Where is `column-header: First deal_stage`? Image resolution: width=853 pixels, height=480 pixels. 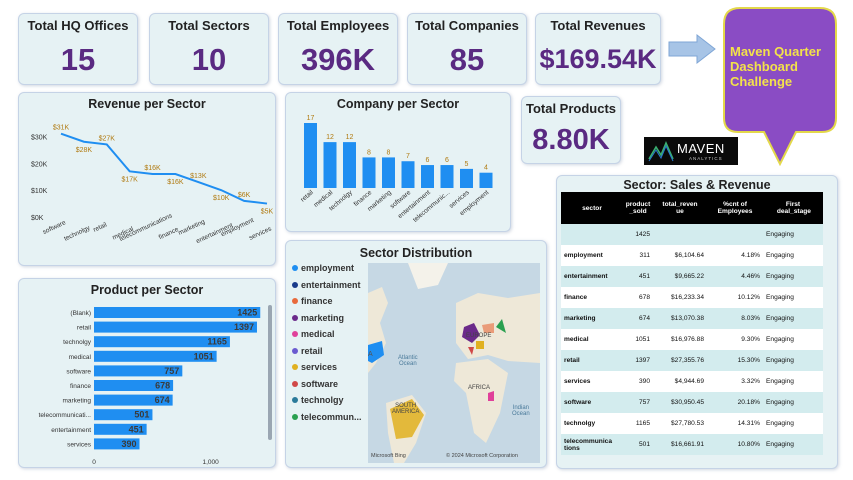 column-header: First deal_stage is located at coordinates (793, 208).